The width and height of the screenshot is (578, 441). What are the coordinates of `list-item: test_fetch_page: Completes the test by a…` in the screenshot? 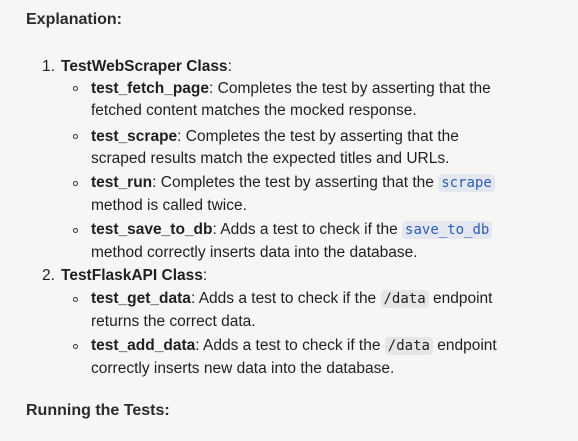 It's located at (291, 89).